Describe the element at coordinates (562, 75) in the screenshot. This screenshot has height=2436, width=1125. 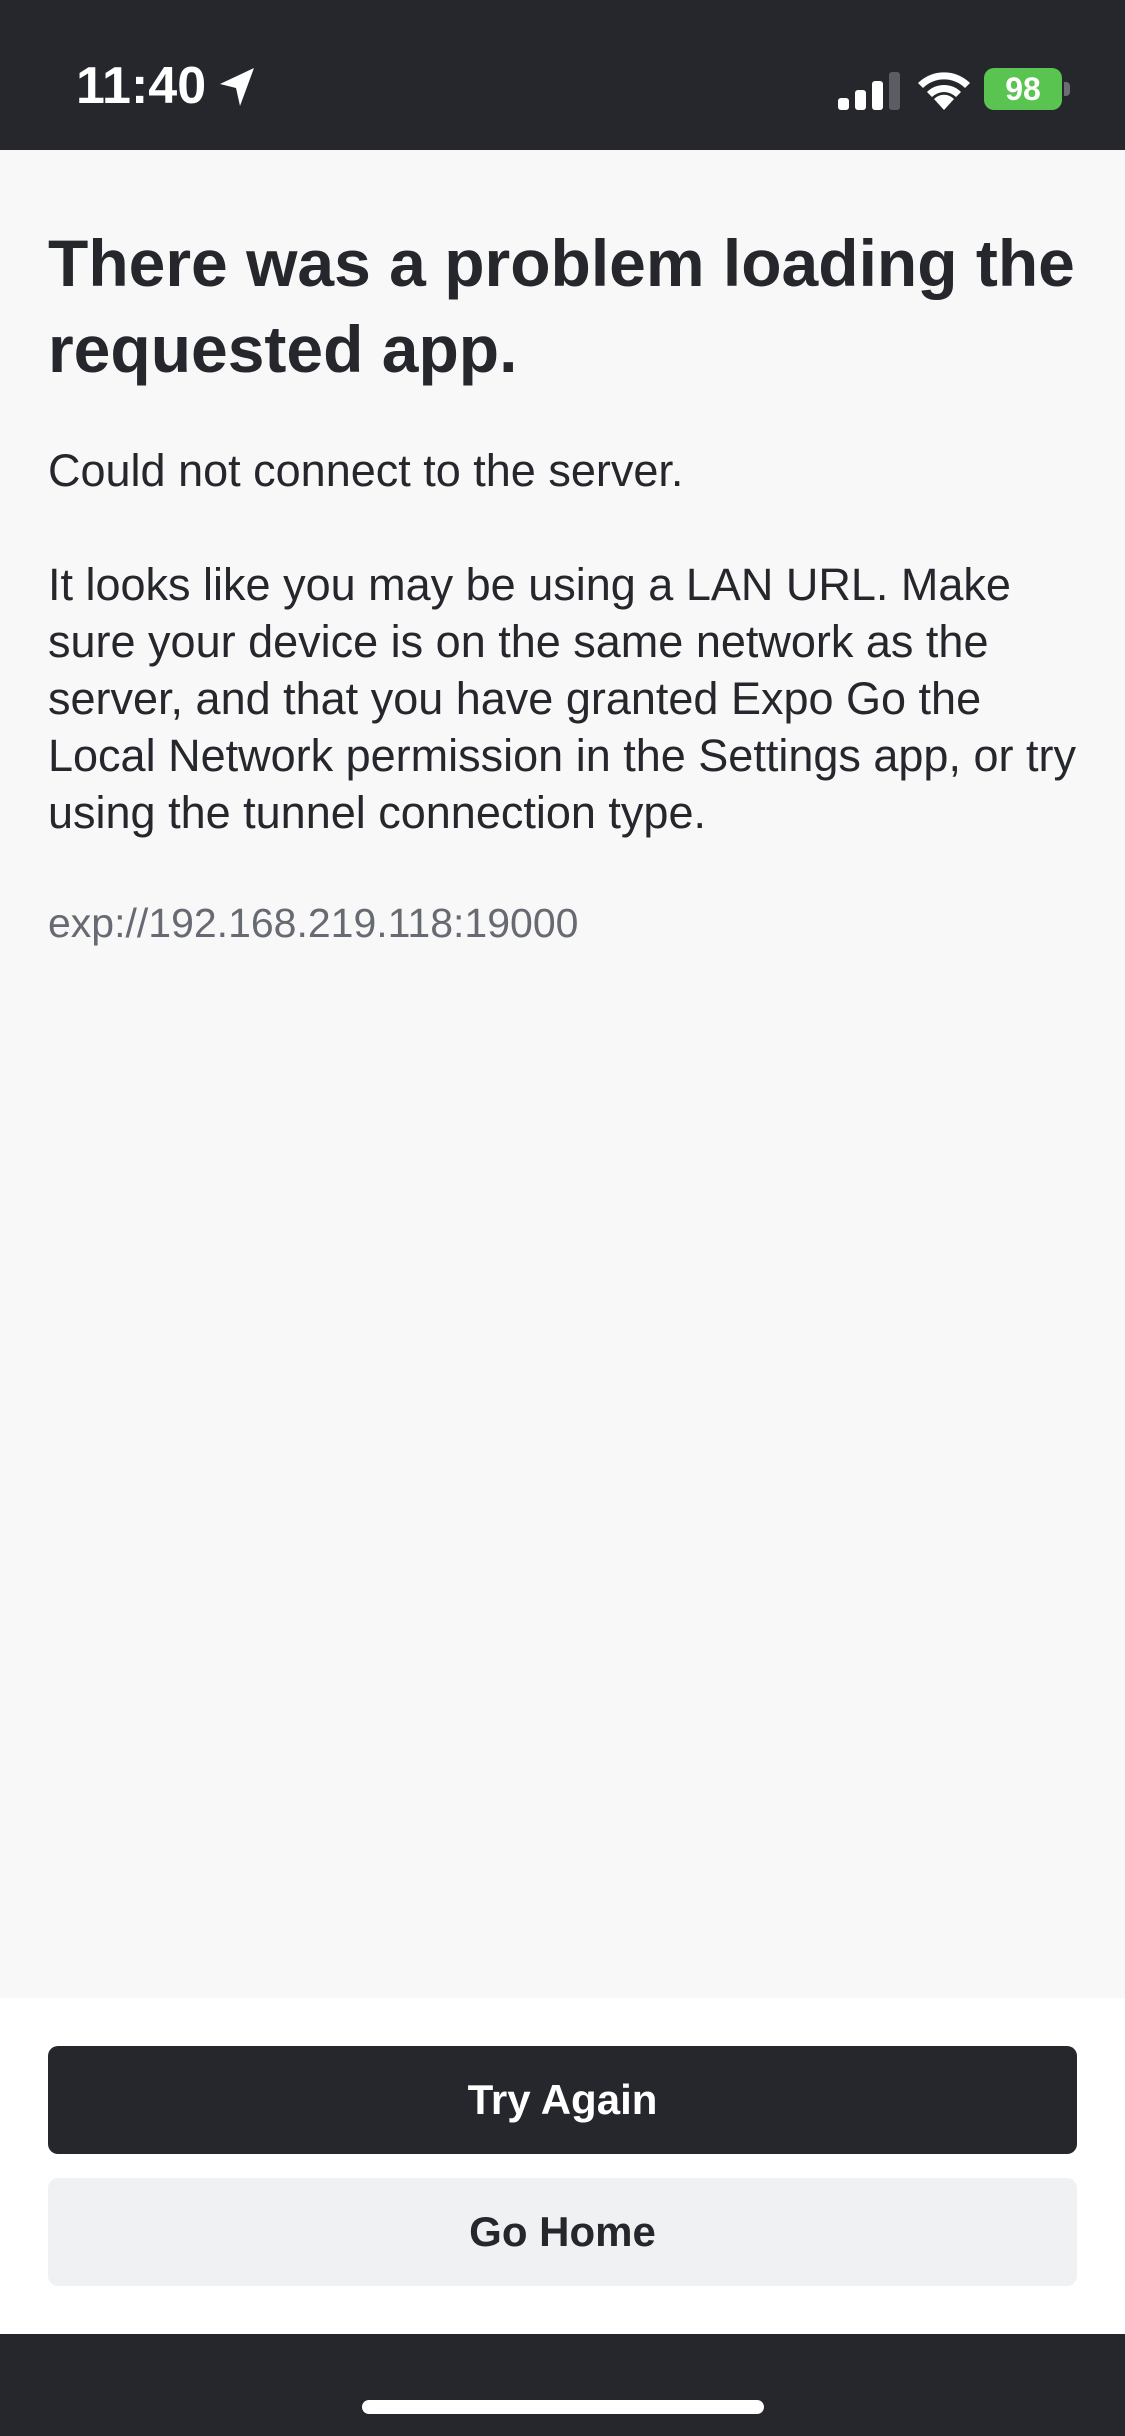
I see `status-bar: 11:40 98` at that location.